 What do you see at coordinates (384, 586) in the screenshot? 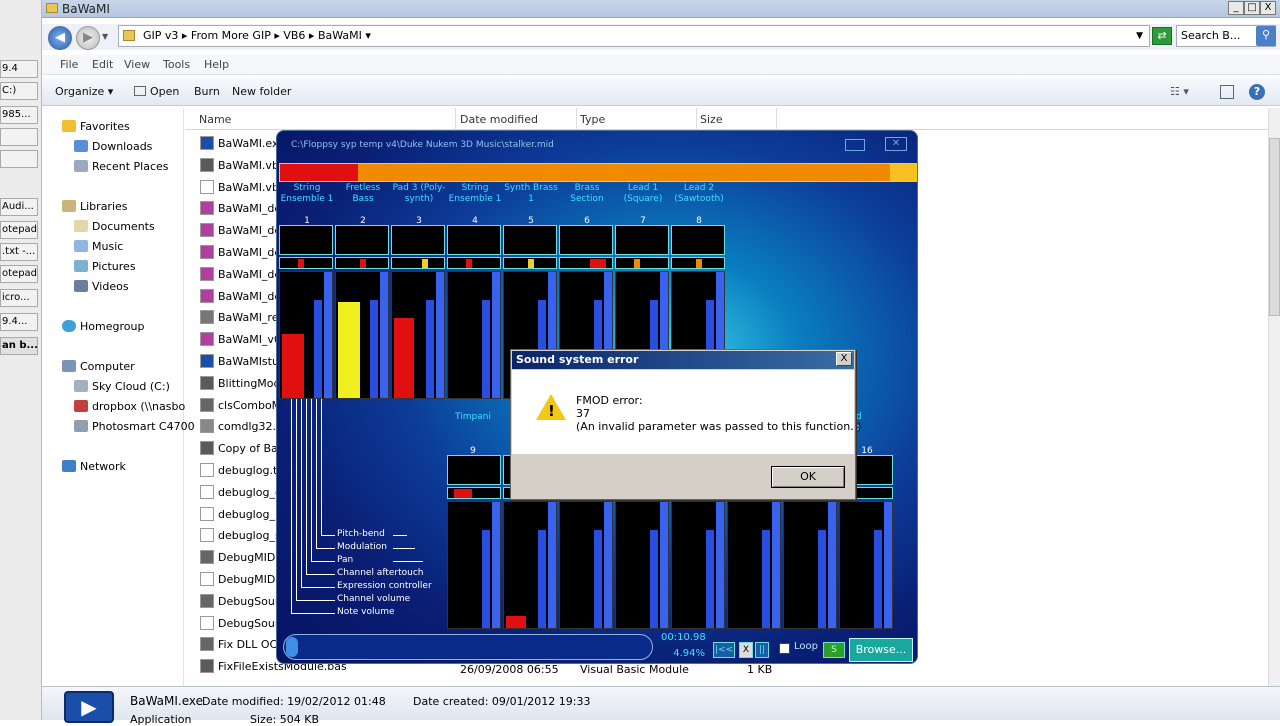
I see `legend-expression-controller: Expression controller` at bounding box center [384, 586].